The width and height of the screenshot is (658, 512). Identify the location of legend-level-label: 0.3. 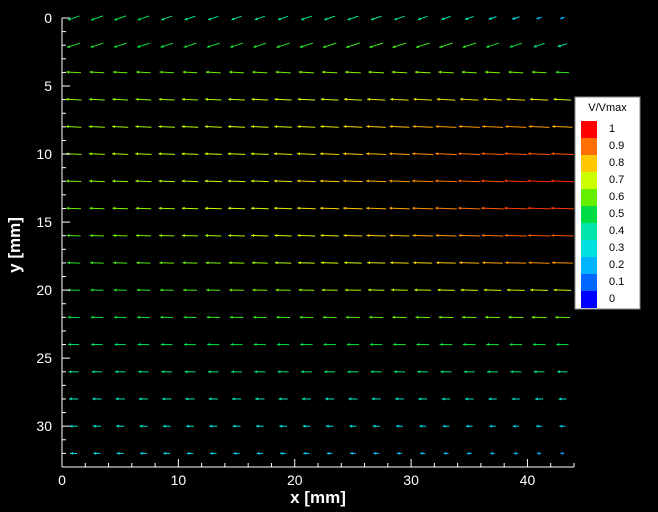
(616, 248).